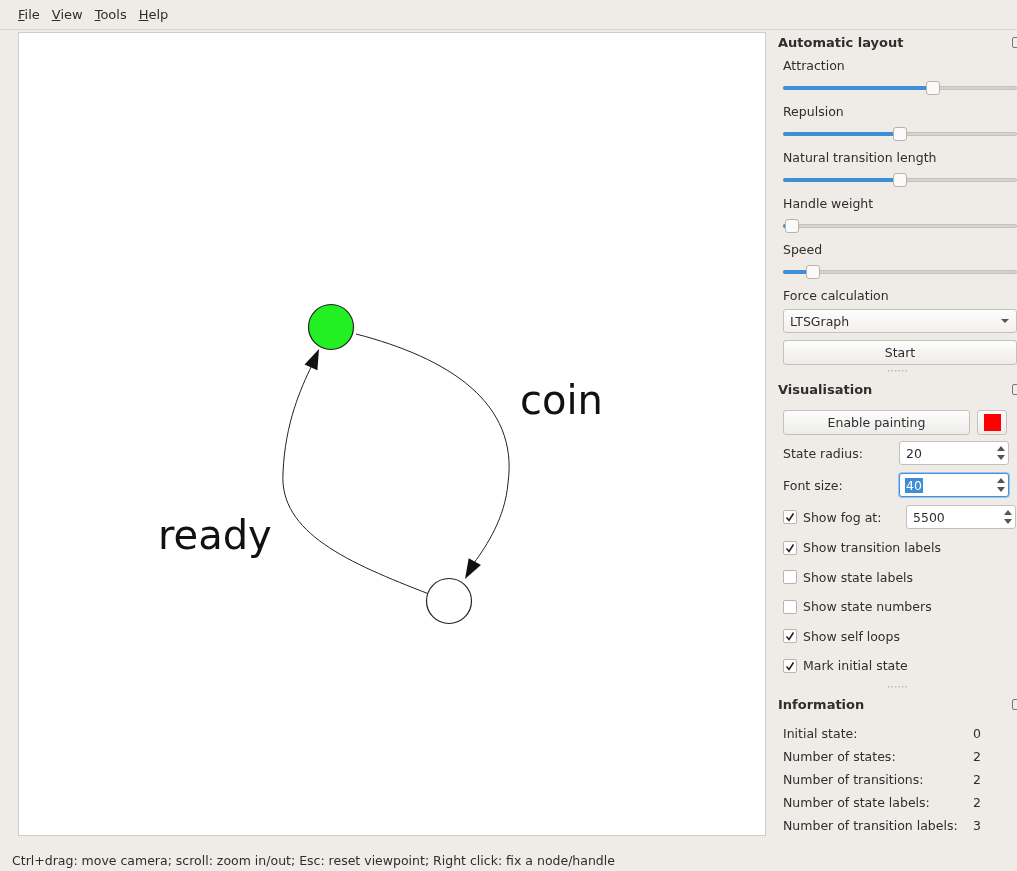  What do you see at coordinates (814, 65) in the screenshot?
I see `slider-label: Attraction` at bounding box center [814, 65].